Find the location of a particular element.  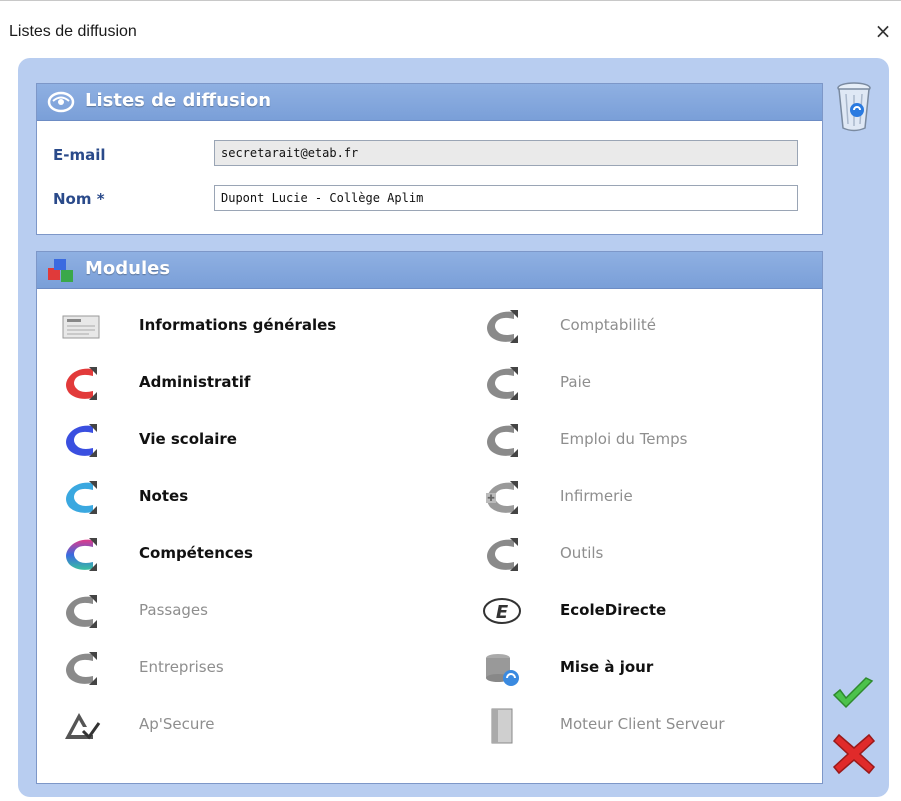

c-multicolor-icon is located at coordinates (81, 554).